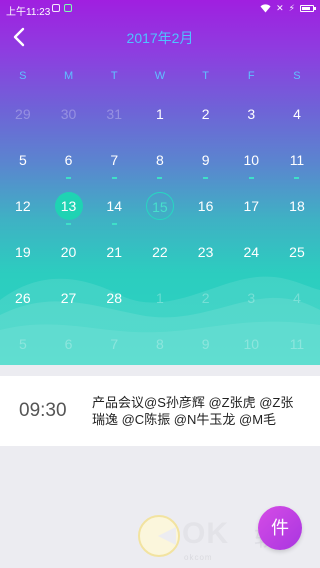  I want to click on calendar-week-row: 12 13 14 15 16 17 18, so click(160, 211).